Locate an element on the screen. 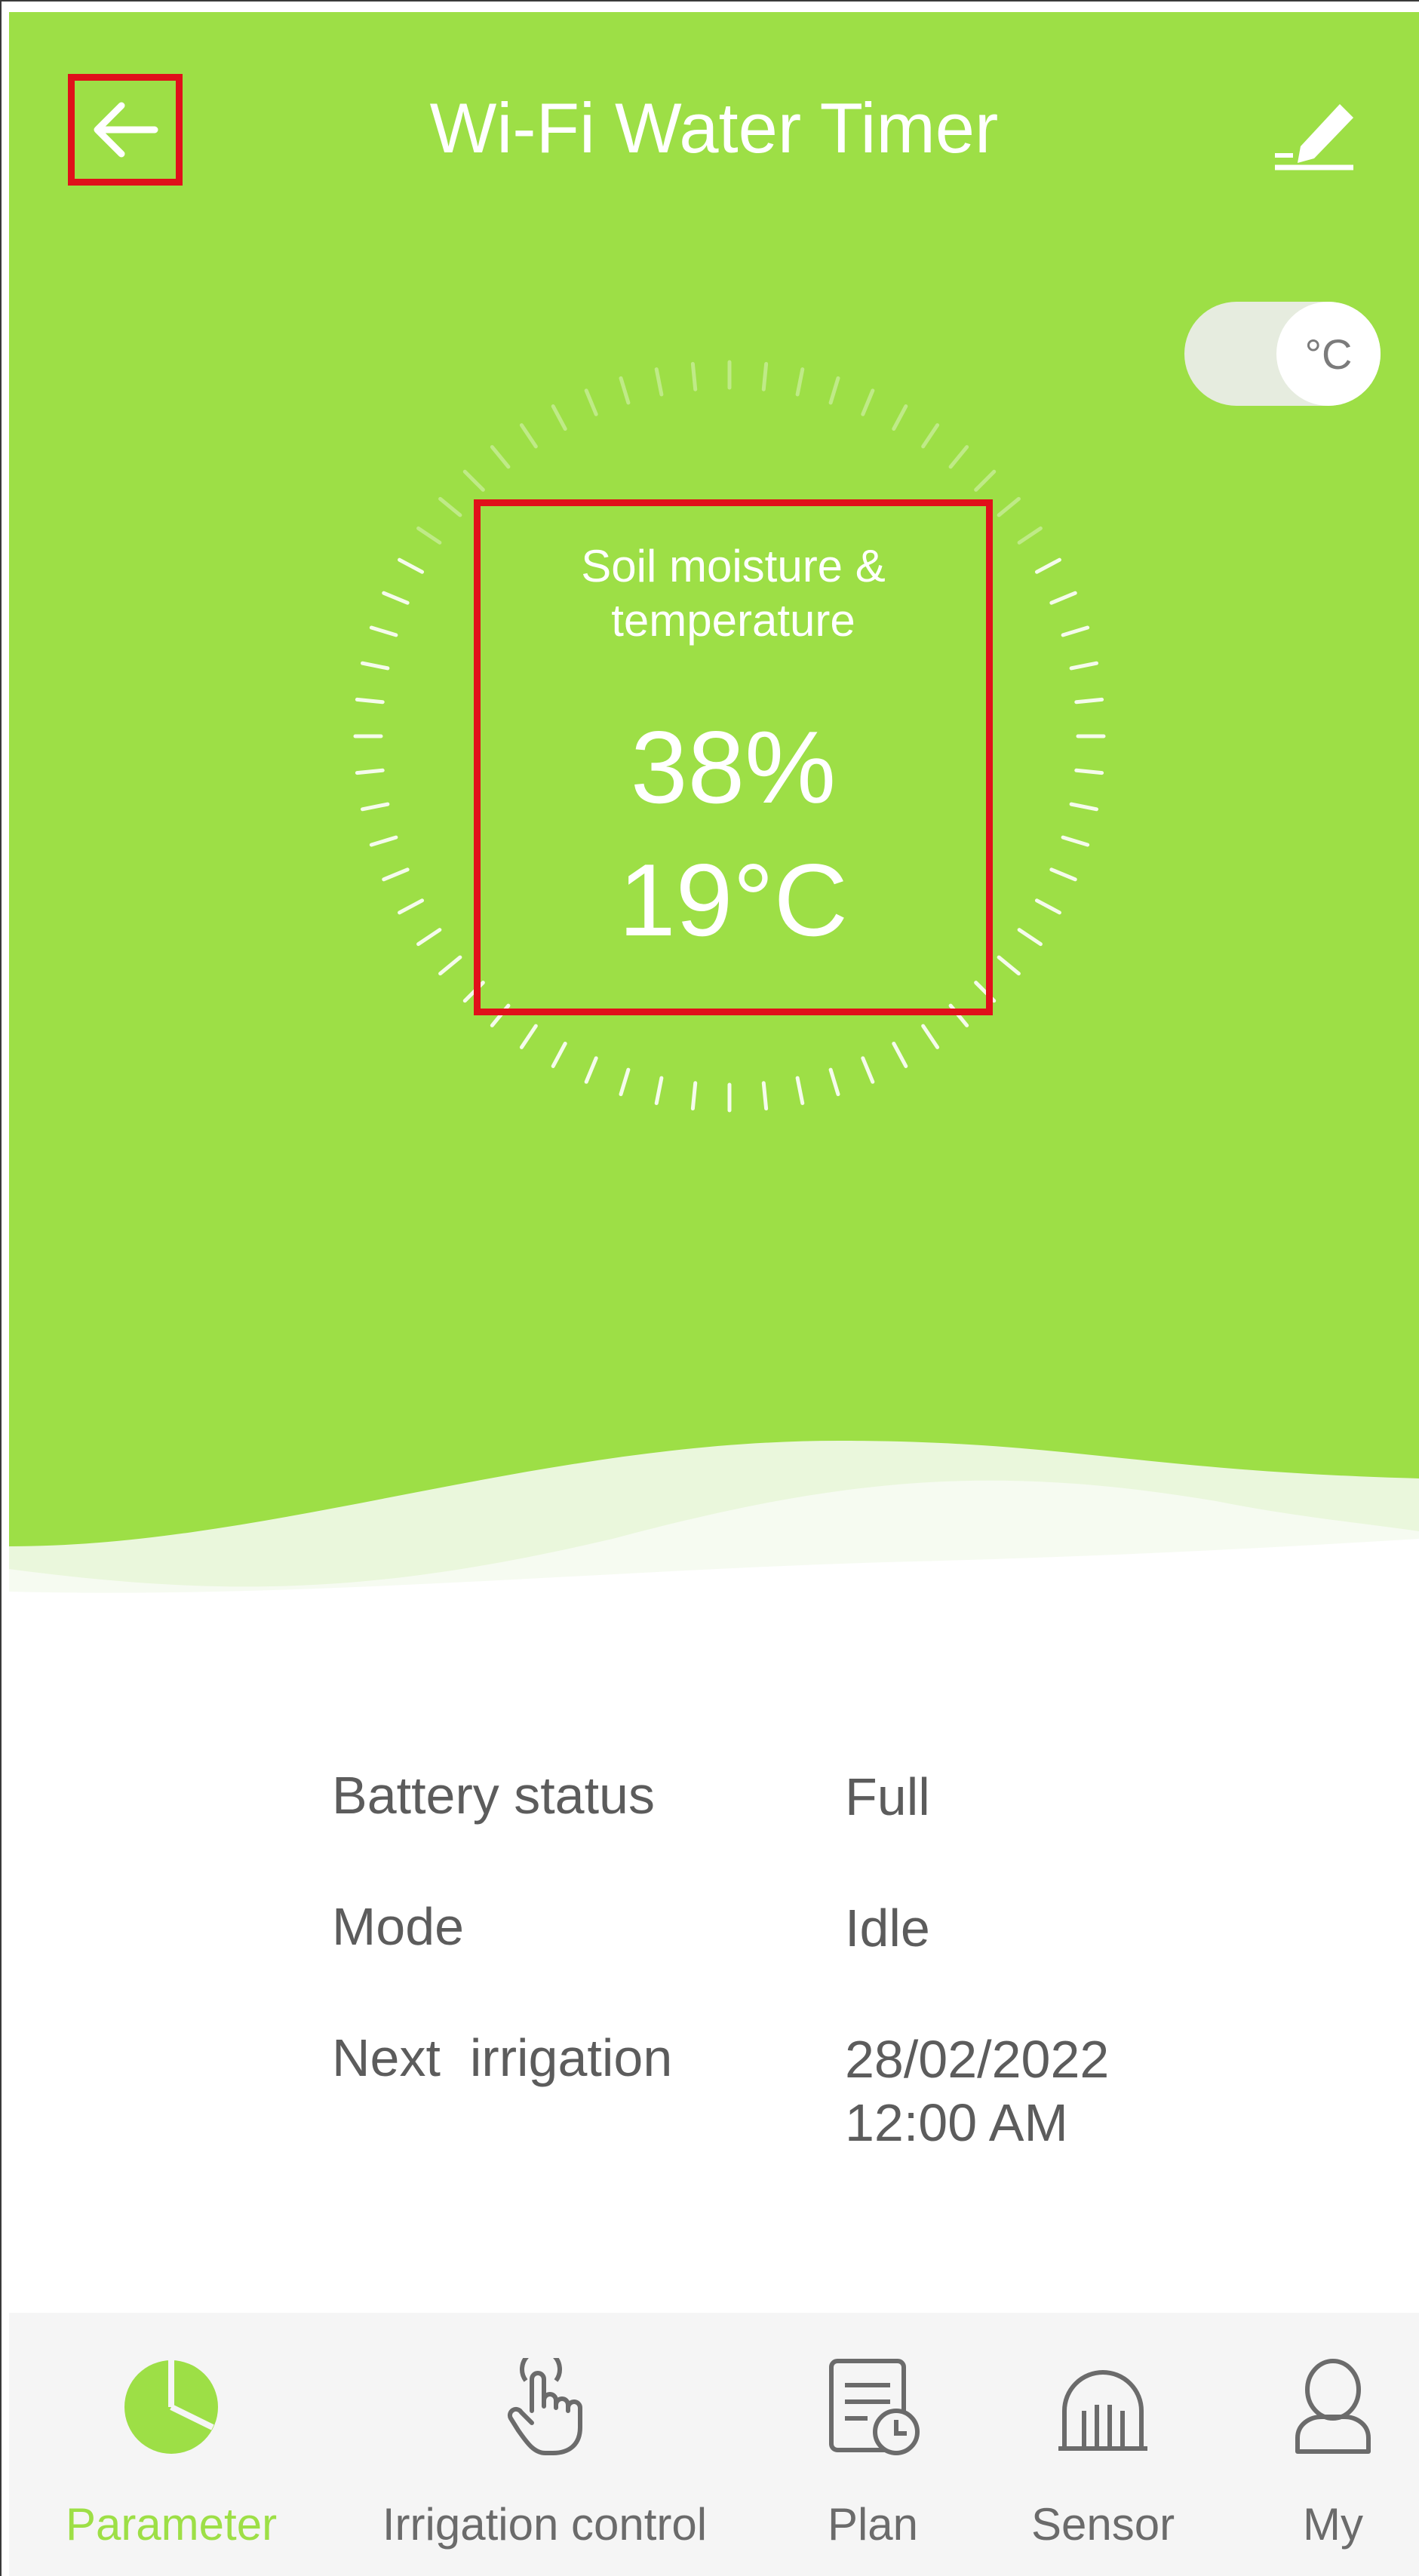 This screenshot has width=1419, height=2576. nav-item-plan: Plan is located at coordinates (873, 2444).